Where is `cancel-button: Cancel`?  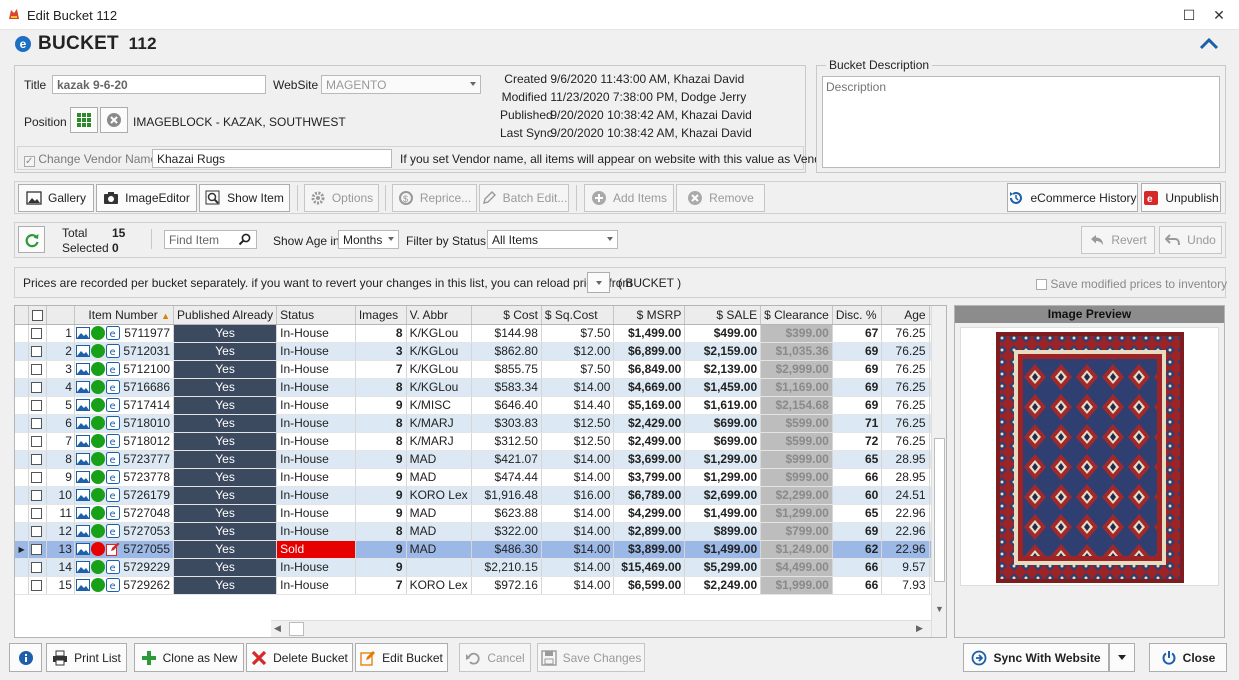 cancel-button: Cancel is located at coordinates (495, 657).